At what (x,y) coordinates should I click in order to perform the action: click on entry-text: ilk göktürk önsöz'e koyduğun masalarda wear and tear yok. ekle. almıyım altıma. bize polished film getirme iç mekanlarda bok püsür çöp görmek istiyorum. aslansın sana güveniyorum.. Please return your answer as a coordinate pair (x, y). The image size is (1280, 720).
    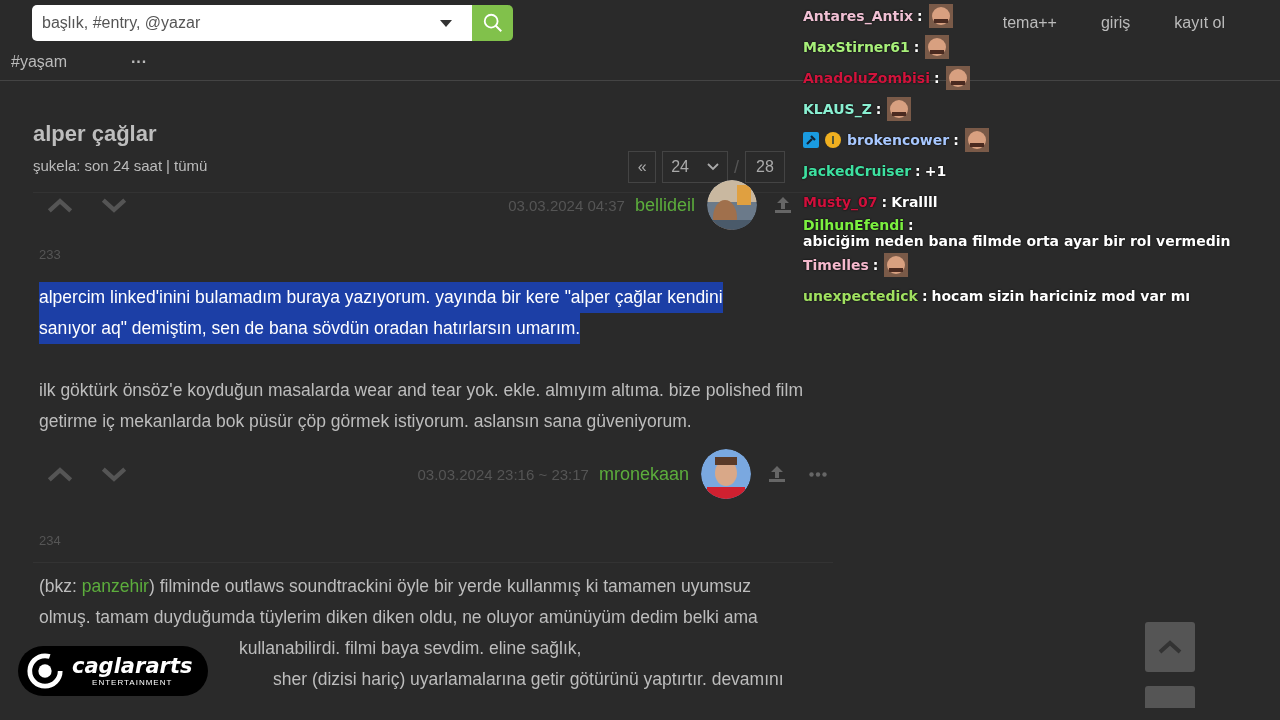
    Looking at the image, I should click on (421, 406).